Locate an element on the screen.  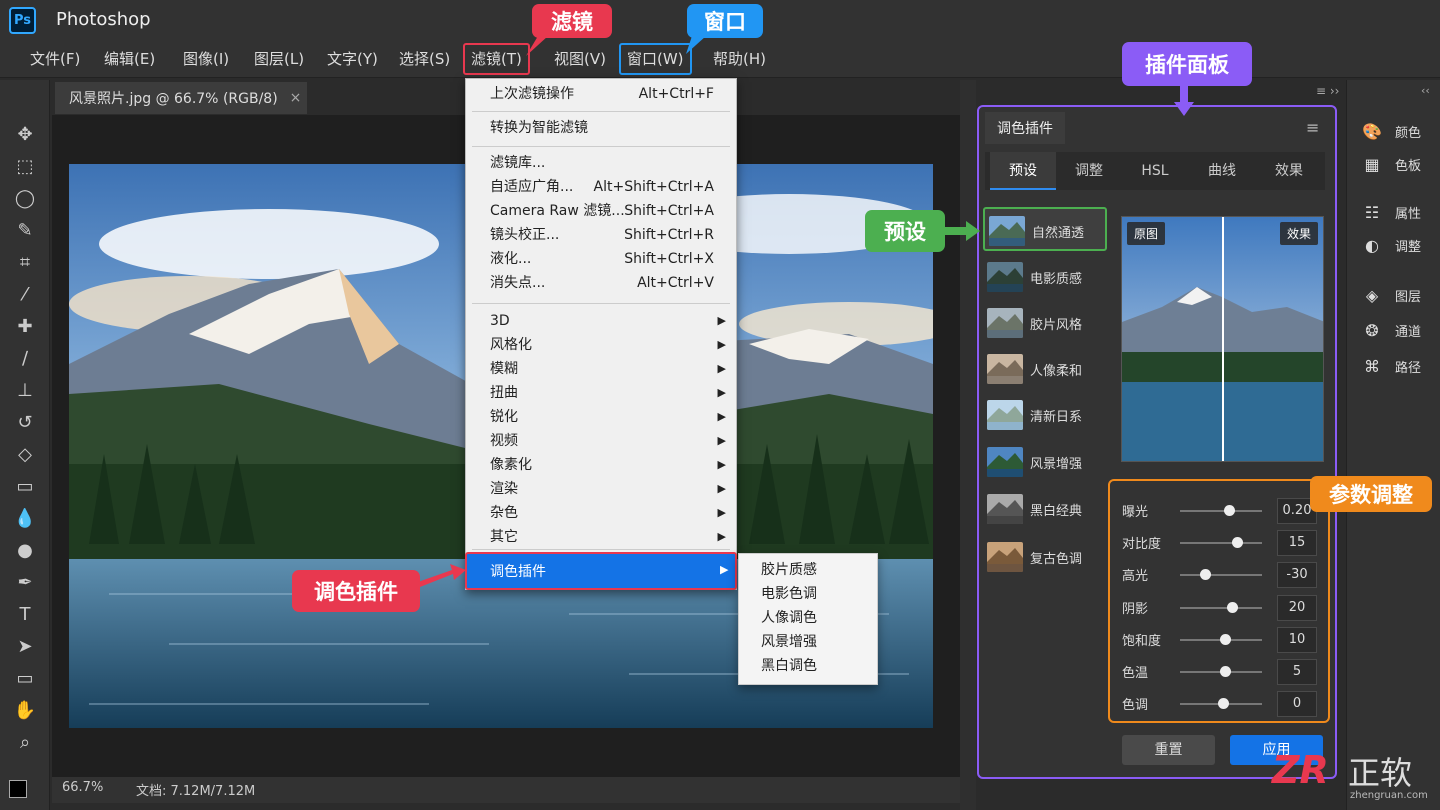
menu-item-noise: 杂色 ▶ is located at coordinates (601, 513).